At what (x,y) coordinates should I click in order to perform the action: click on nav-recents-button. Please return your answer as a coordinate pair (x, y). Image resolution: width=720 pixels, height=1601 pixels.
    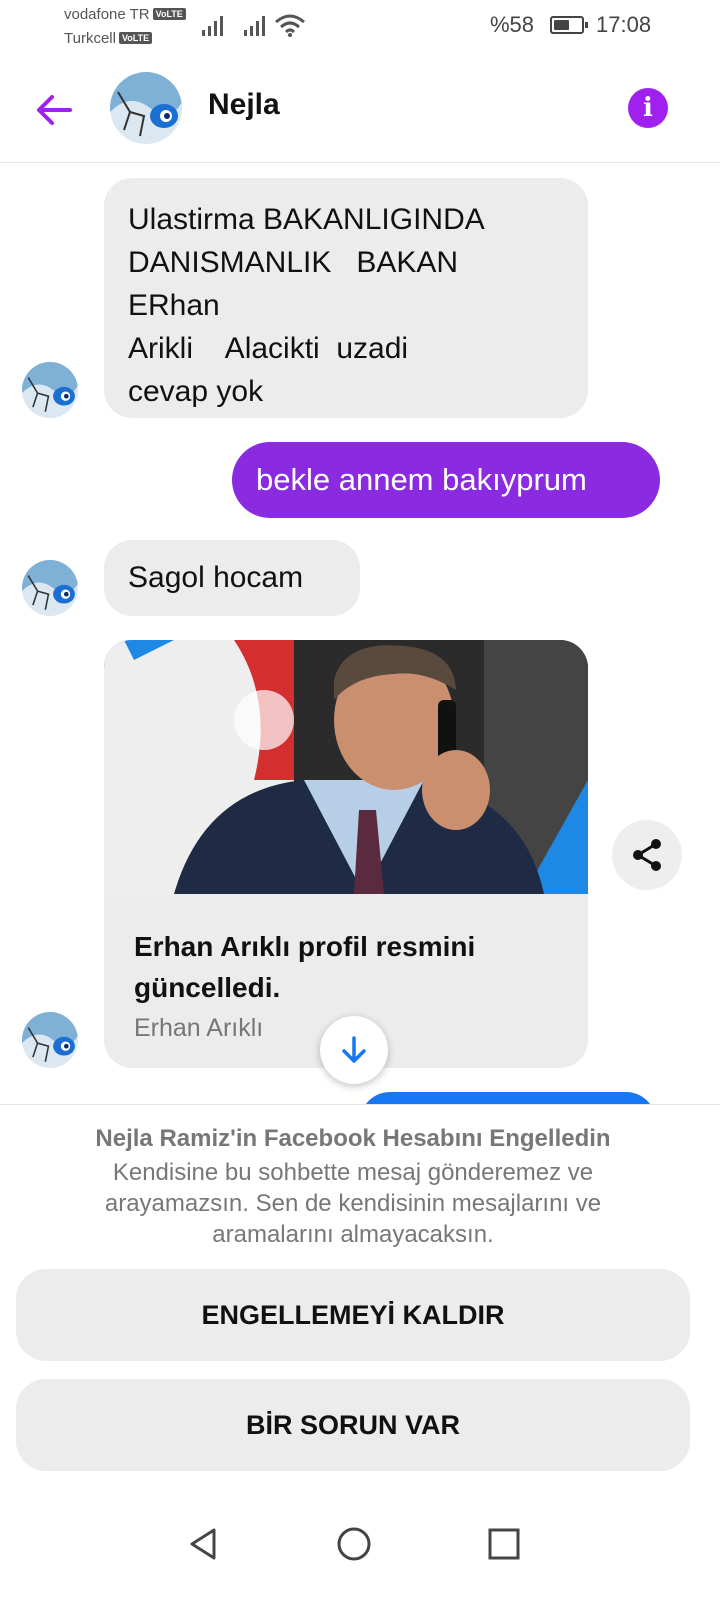
    Looking at the image, I should click on (504, 1544).